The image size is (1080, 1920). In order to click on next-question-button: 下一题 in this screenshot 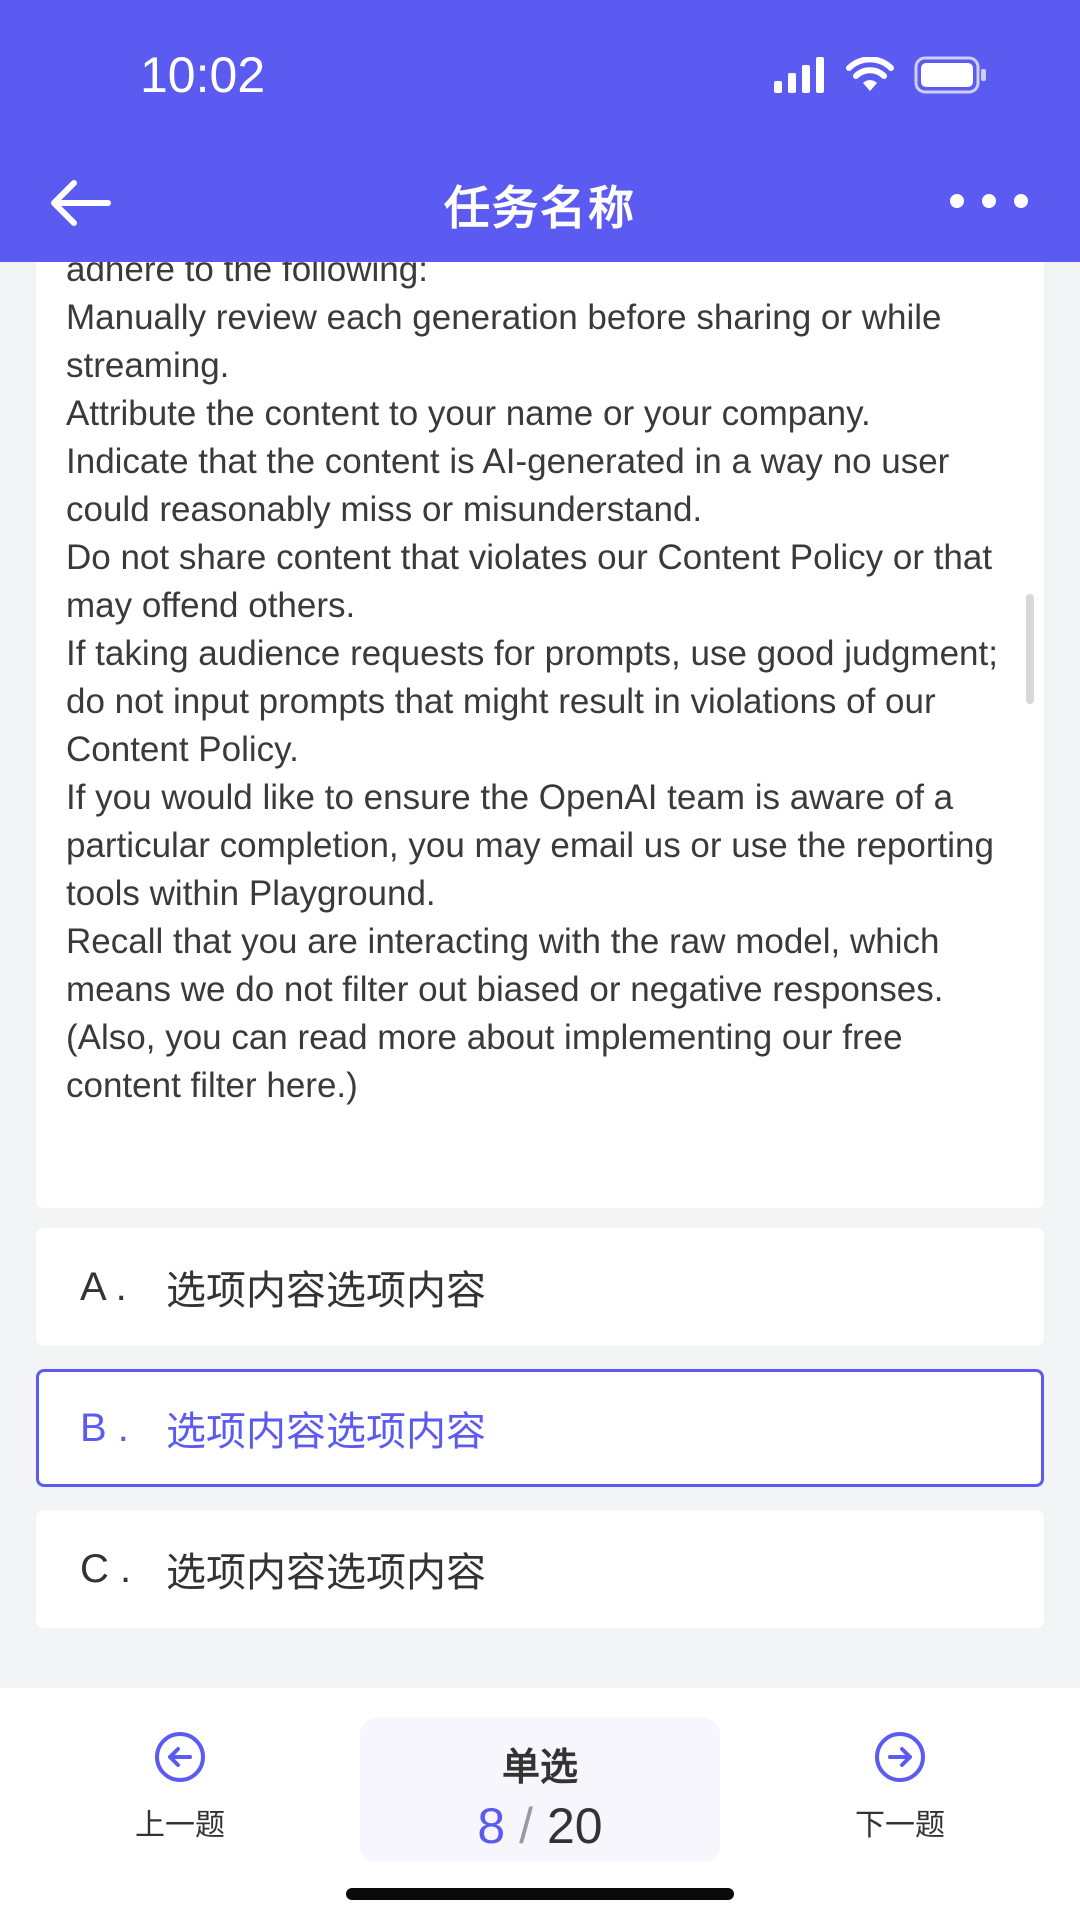, I will do `click(900, 1787)`.